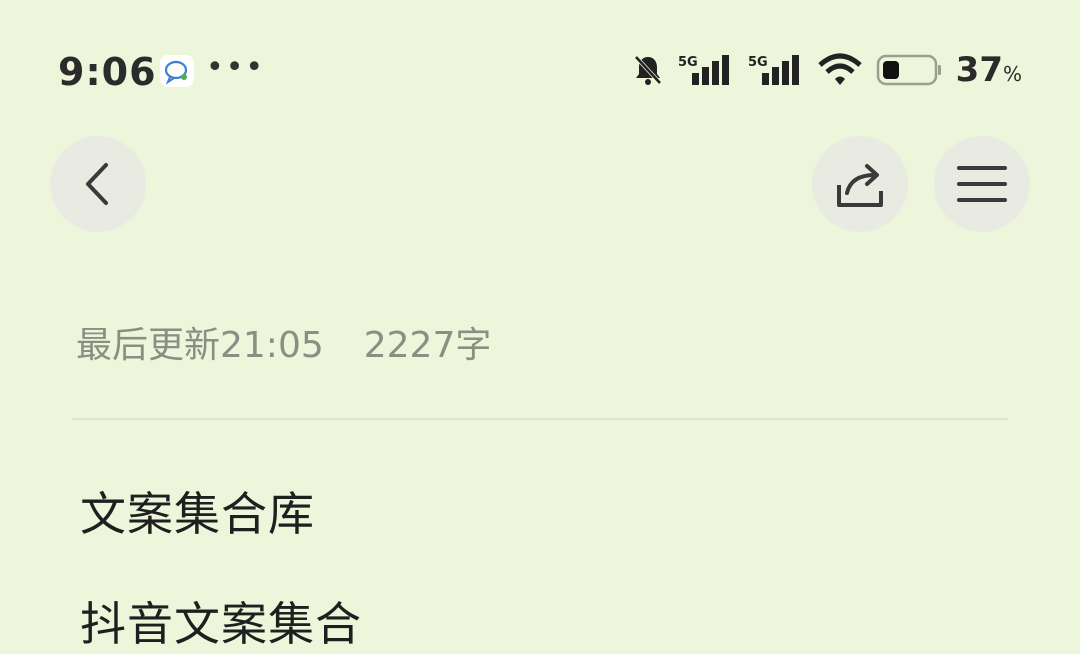  I want to click on wifi-icon, so click(839, 70).